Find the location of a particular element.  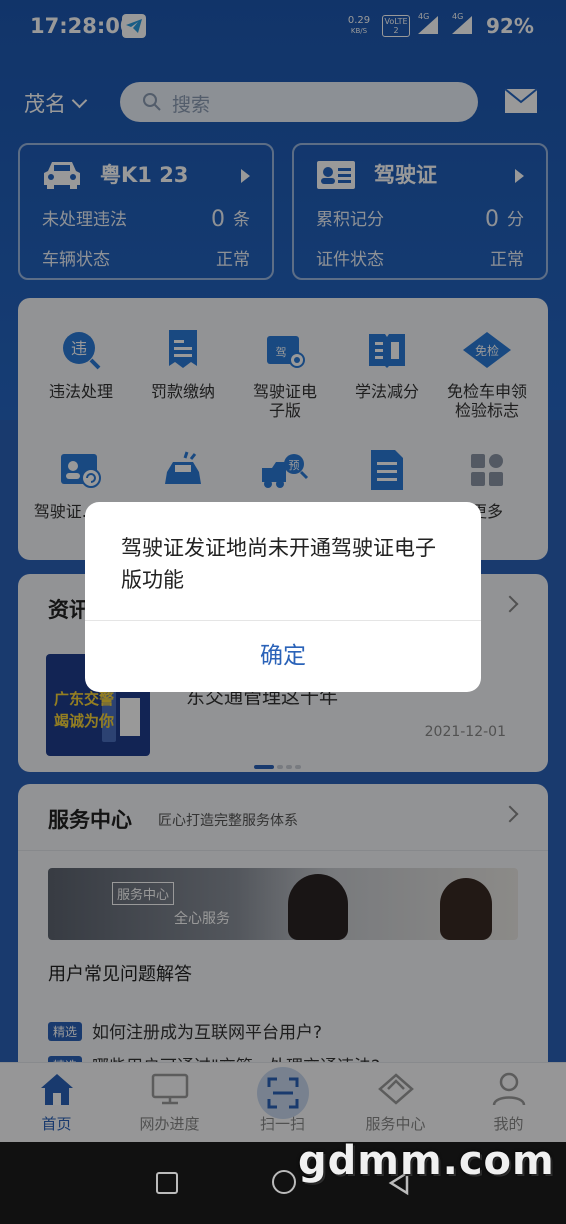

home-button-icon is located at coordinates (284, 1182).